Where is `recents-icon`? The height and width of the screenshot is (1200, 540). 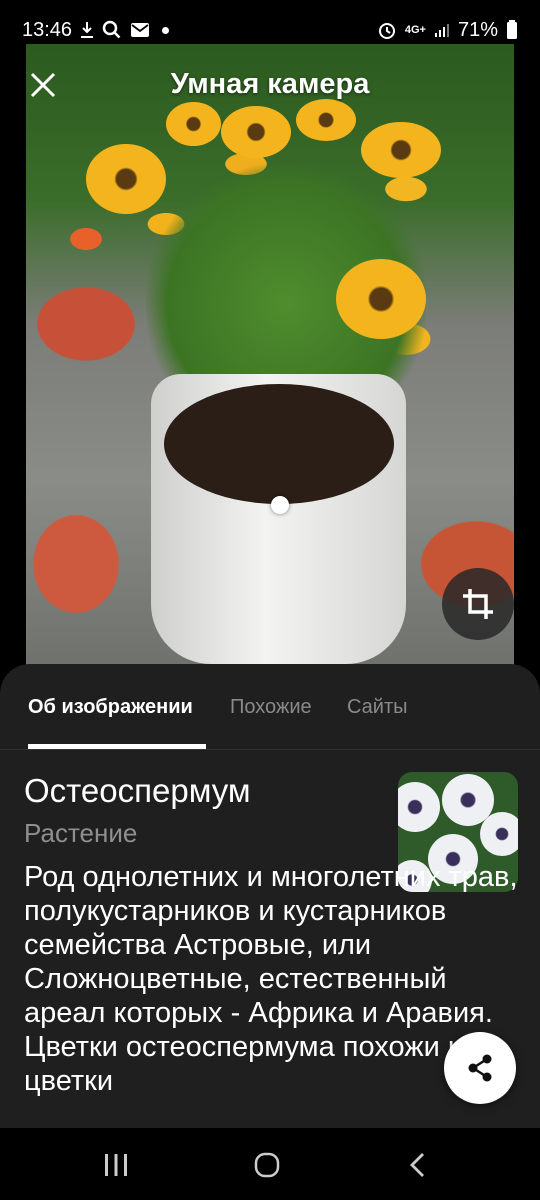 recents-icon is located at coordinates (116, 1165).